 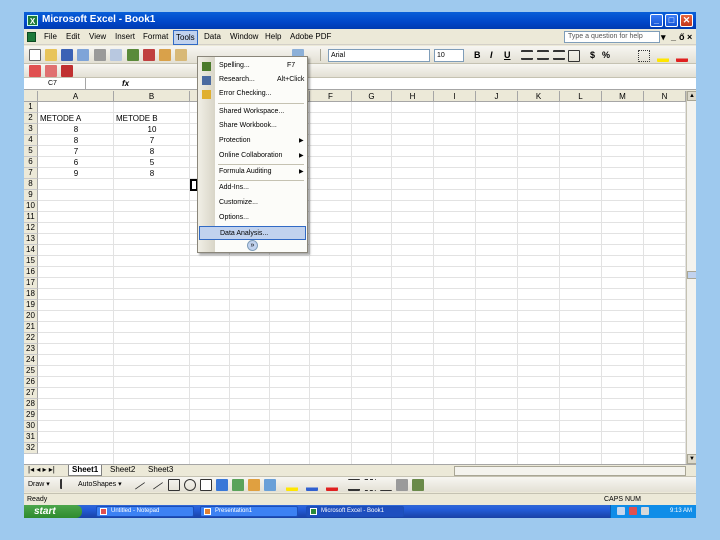 What do you see at coordinates (31, 316) in the screenshot?
I see `row-header: 20` at bounding box center [31, 316].